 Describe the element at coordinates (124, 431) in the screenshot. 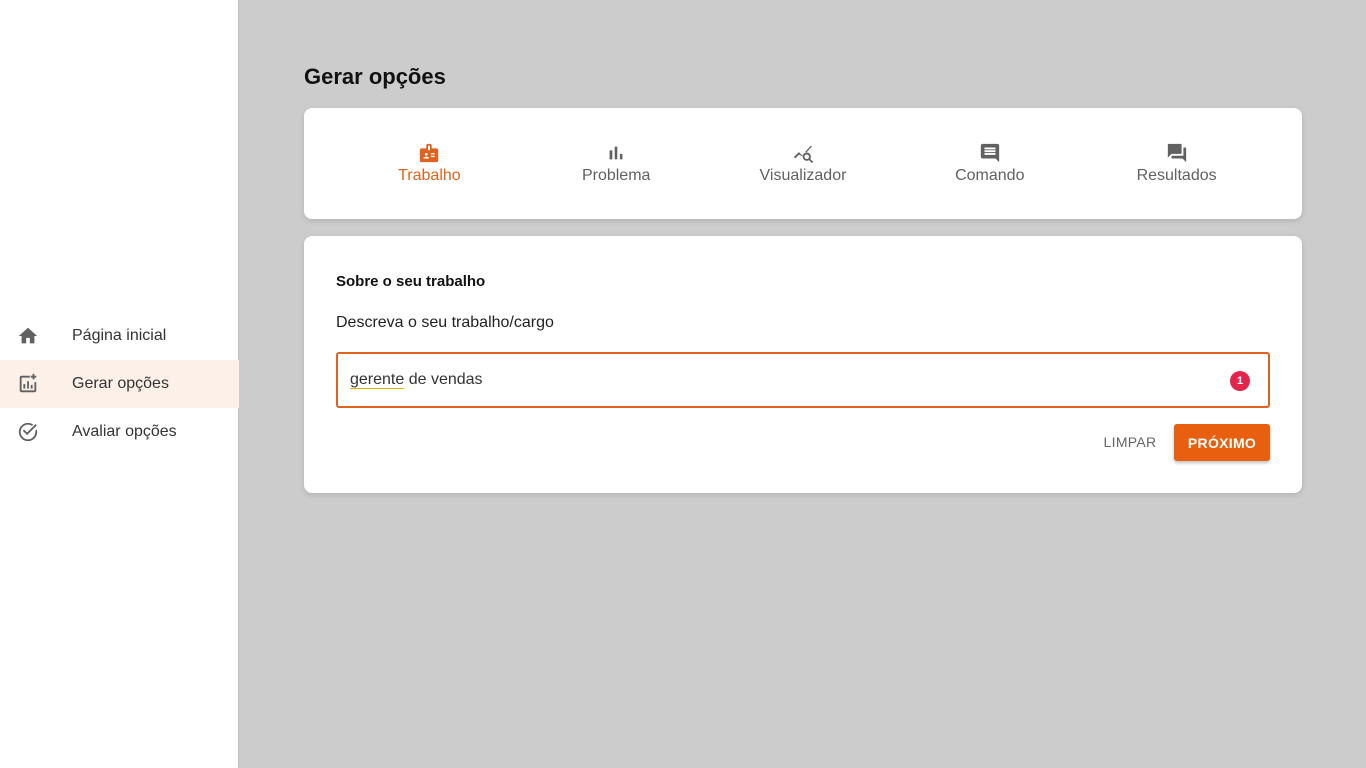

I see `sidebar-item-label: Avaliar opções` at that location.